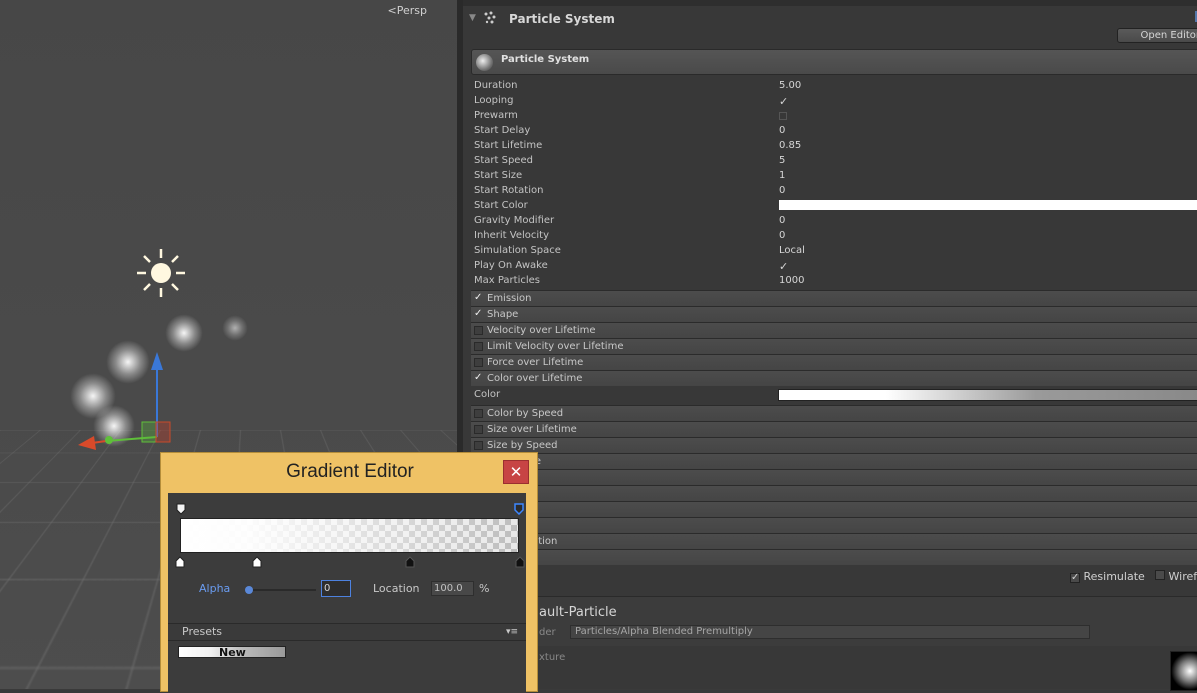 Image resolution: width=1197 pixels, height=693 pixels. What do you see at coordinates (452, 588) in the screenshot?
I see `location-field` at bounding box center [452, 588].